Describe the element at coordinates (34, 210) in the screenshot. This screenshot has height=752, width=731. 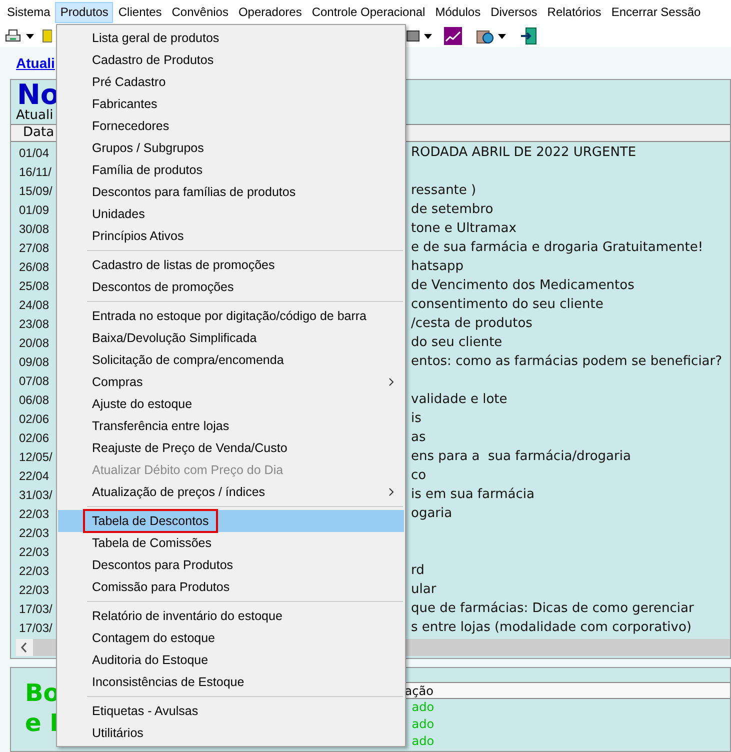
I see `date-cell-text: 01/09` at that location.